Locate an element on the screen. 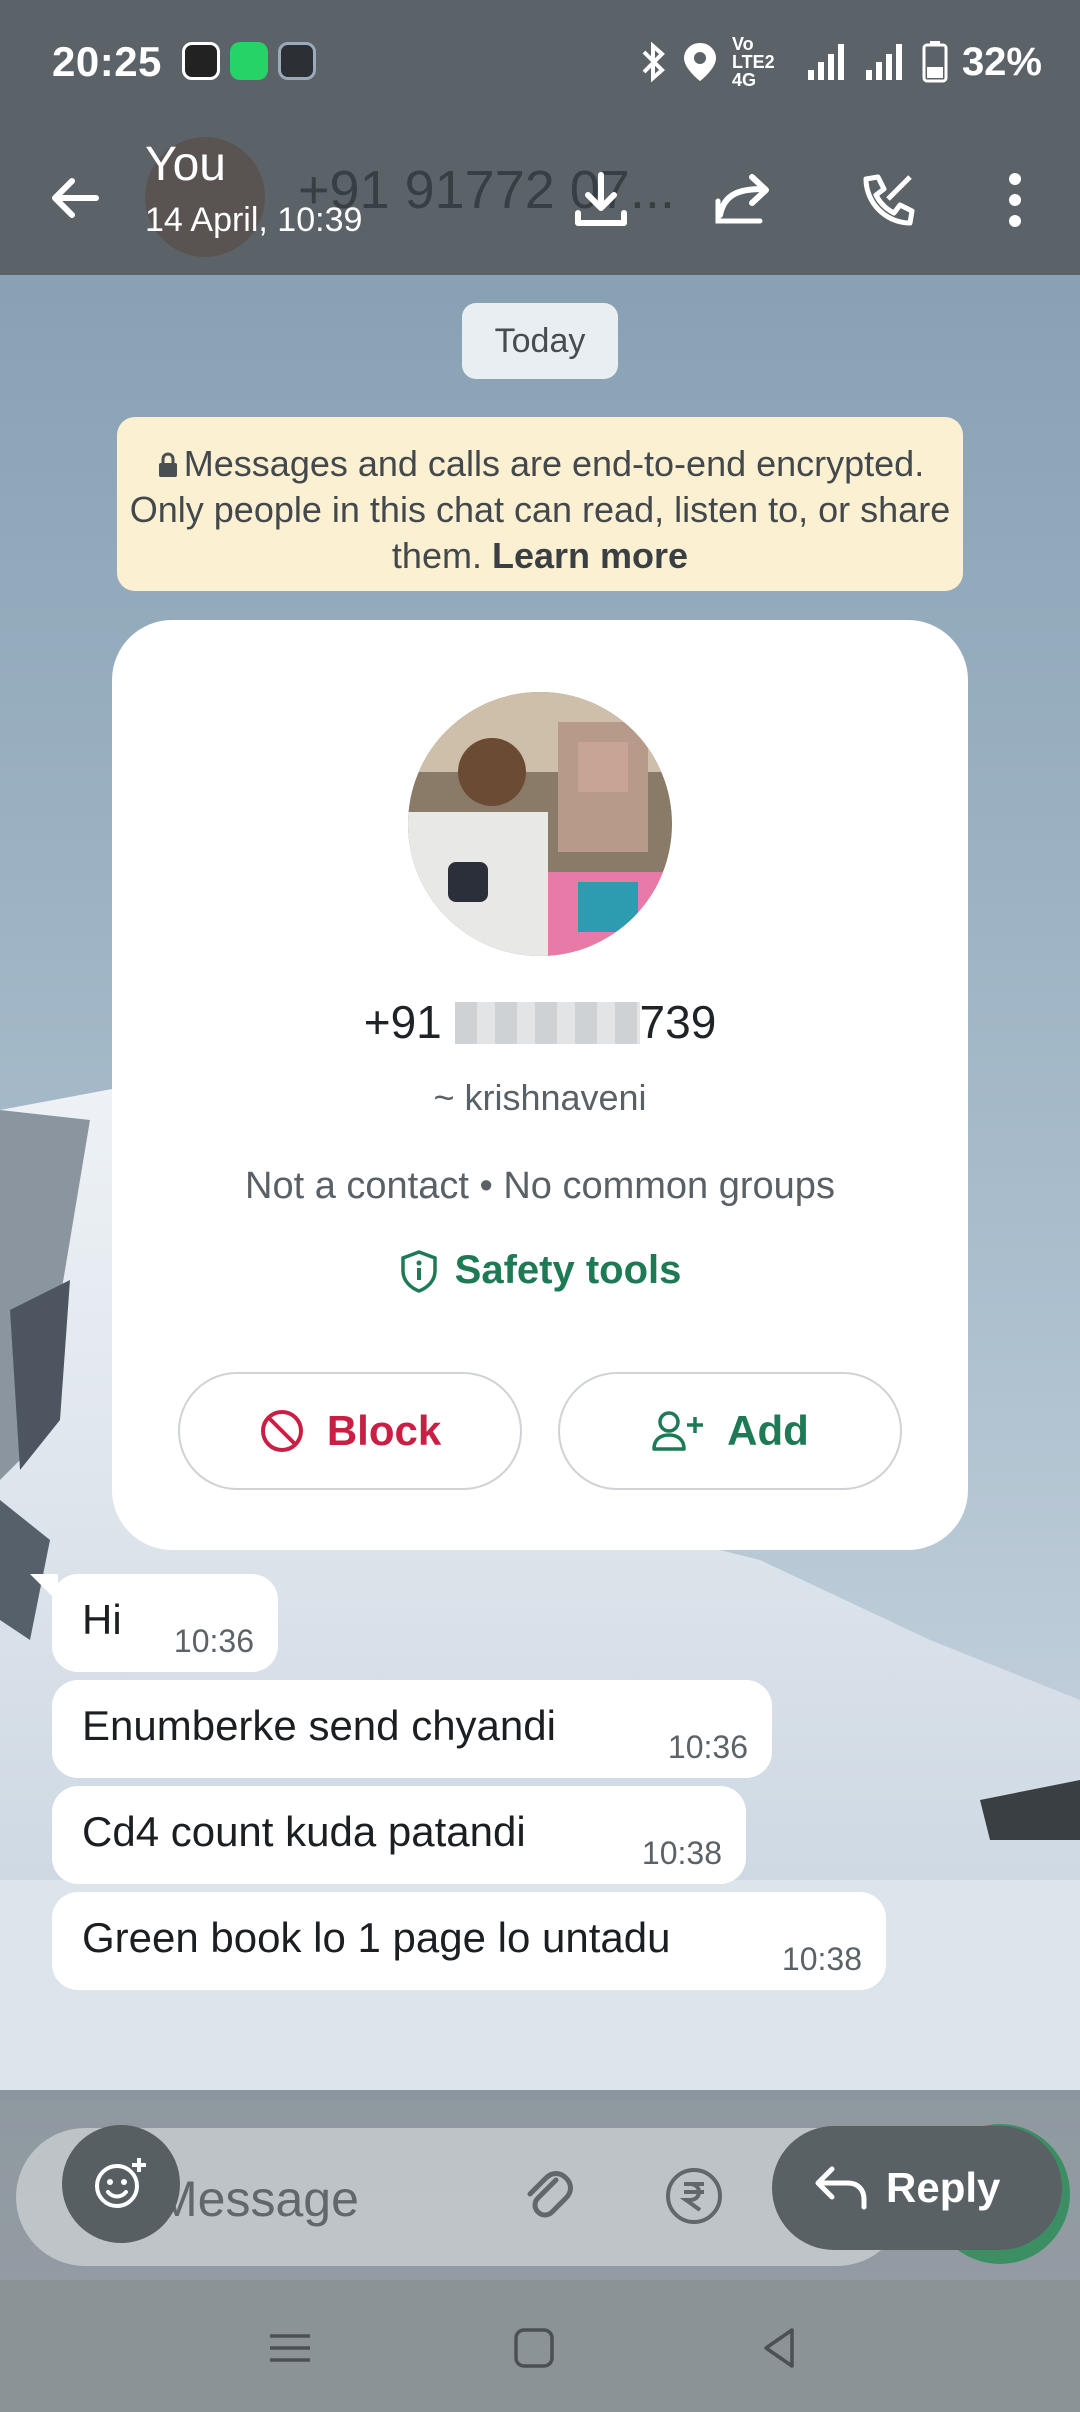 The image size is (1080, 2412). status-time: 20:25 is located at coordinates (107, 61).